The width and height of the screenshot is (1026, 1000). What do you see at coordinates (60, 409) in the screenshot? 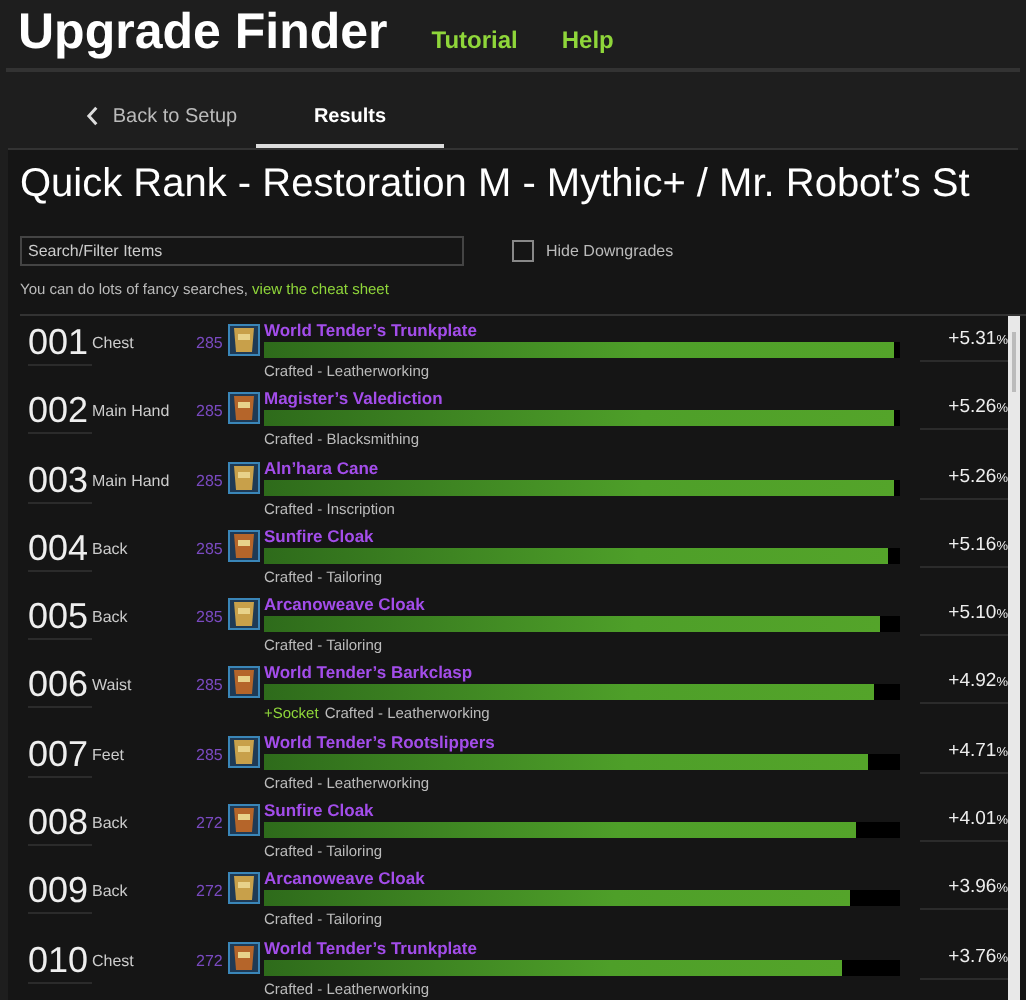
I see `rank-number: 002` at bounding box center [60, 409].